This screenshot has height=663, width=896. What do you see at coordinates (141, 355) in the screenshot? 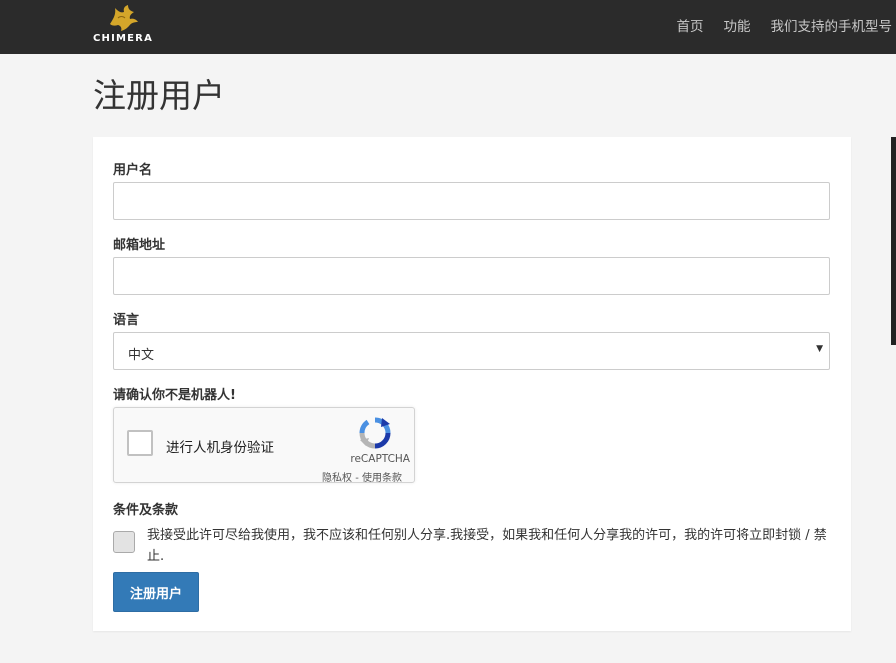
I see `language-selected-value: 中文` at bounding box center [141, 355].